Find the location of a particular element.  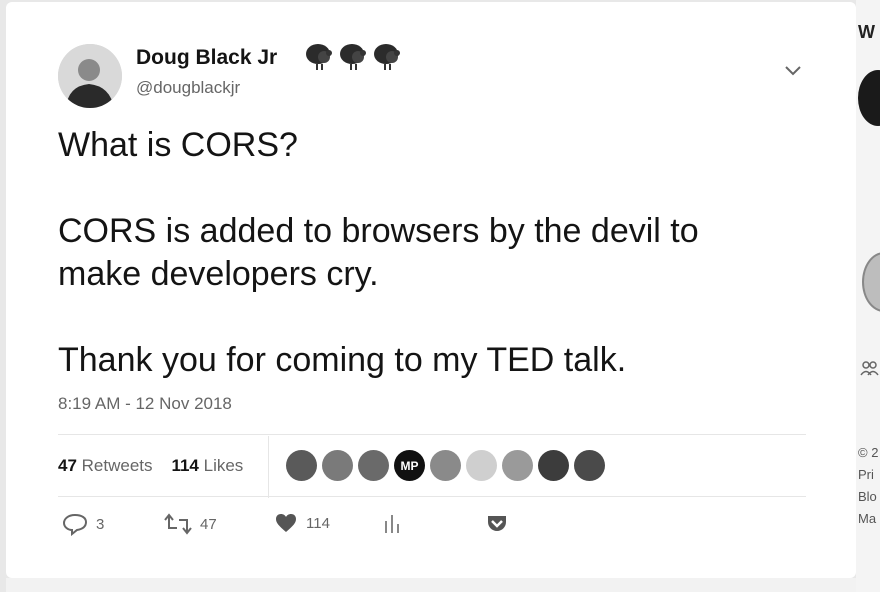

likers-avatars: MP is located at coordinates (445, 465).